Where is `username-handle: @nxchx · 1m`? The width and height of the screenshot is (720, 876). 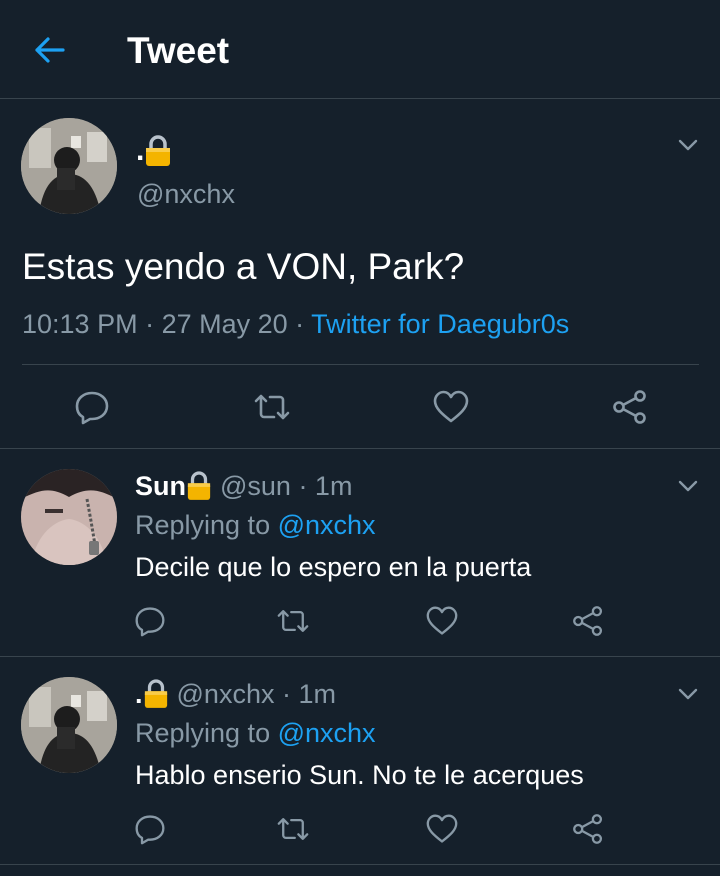 username-handle: @nxchx · 1m is located at coordinates (256, 694).